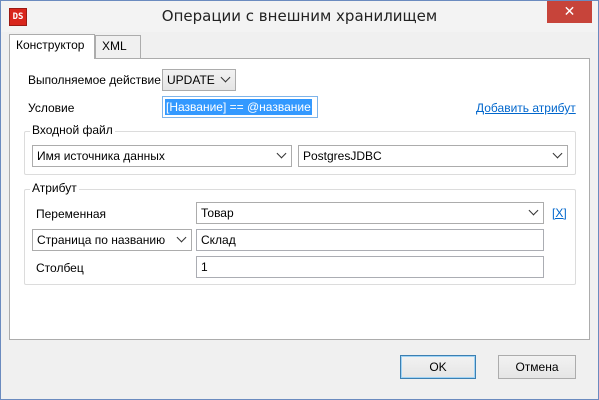  What do you see at coordinates (51, 108) in the screenshot?
I see `condition-label: Условие` at bounding box center [51, 108].